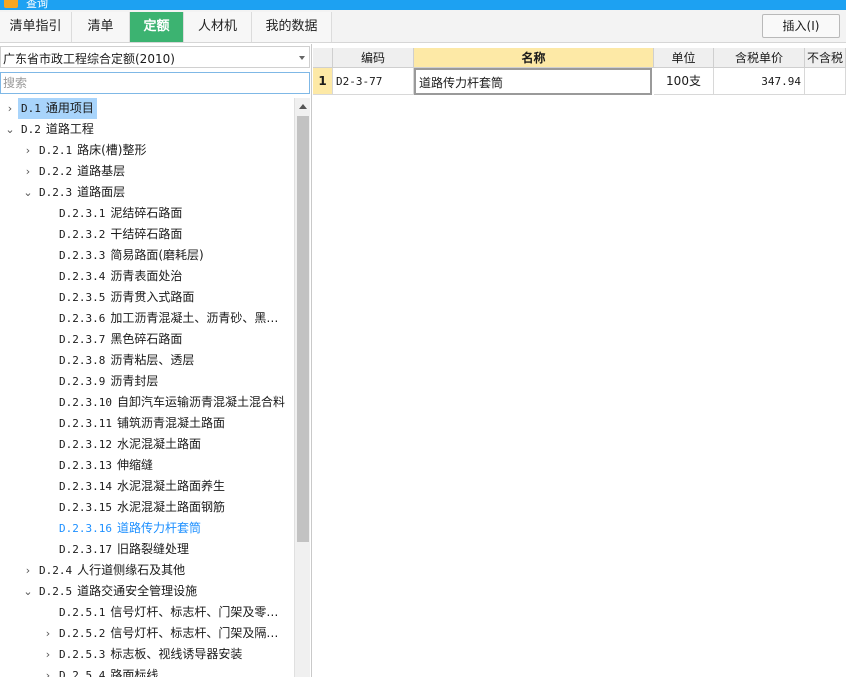  Describe the element at coordinates (82, 360) in the screenshot. I see `tree-item-code: D.2.3.8` at that location.